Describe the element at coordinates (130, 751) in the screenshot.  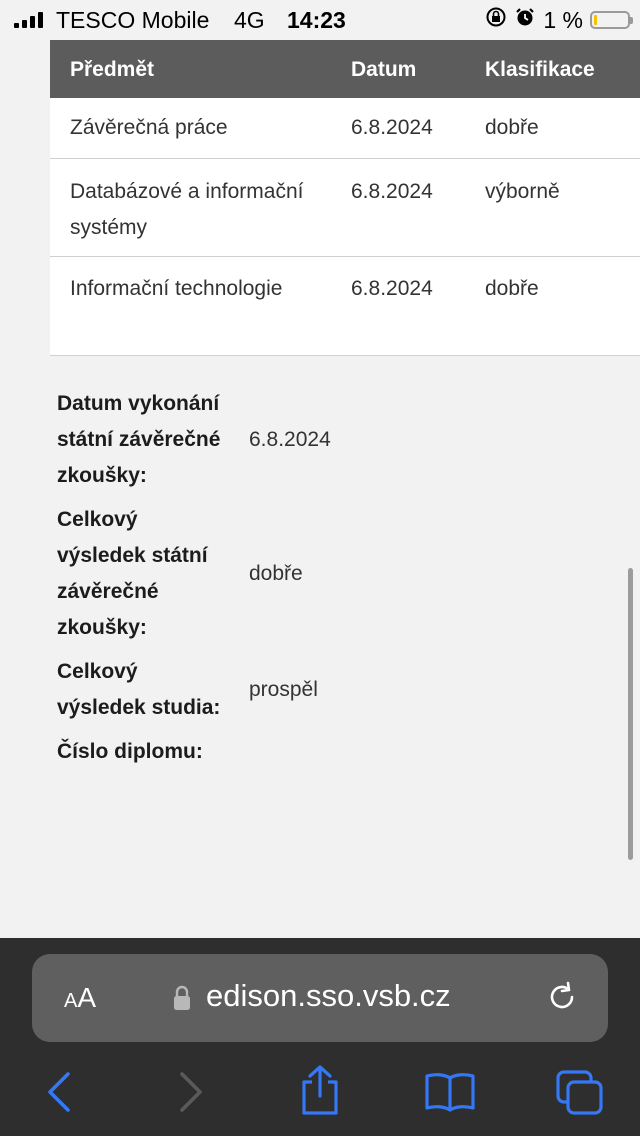
I see `summary-label: Číslo diplomu:` at that location.